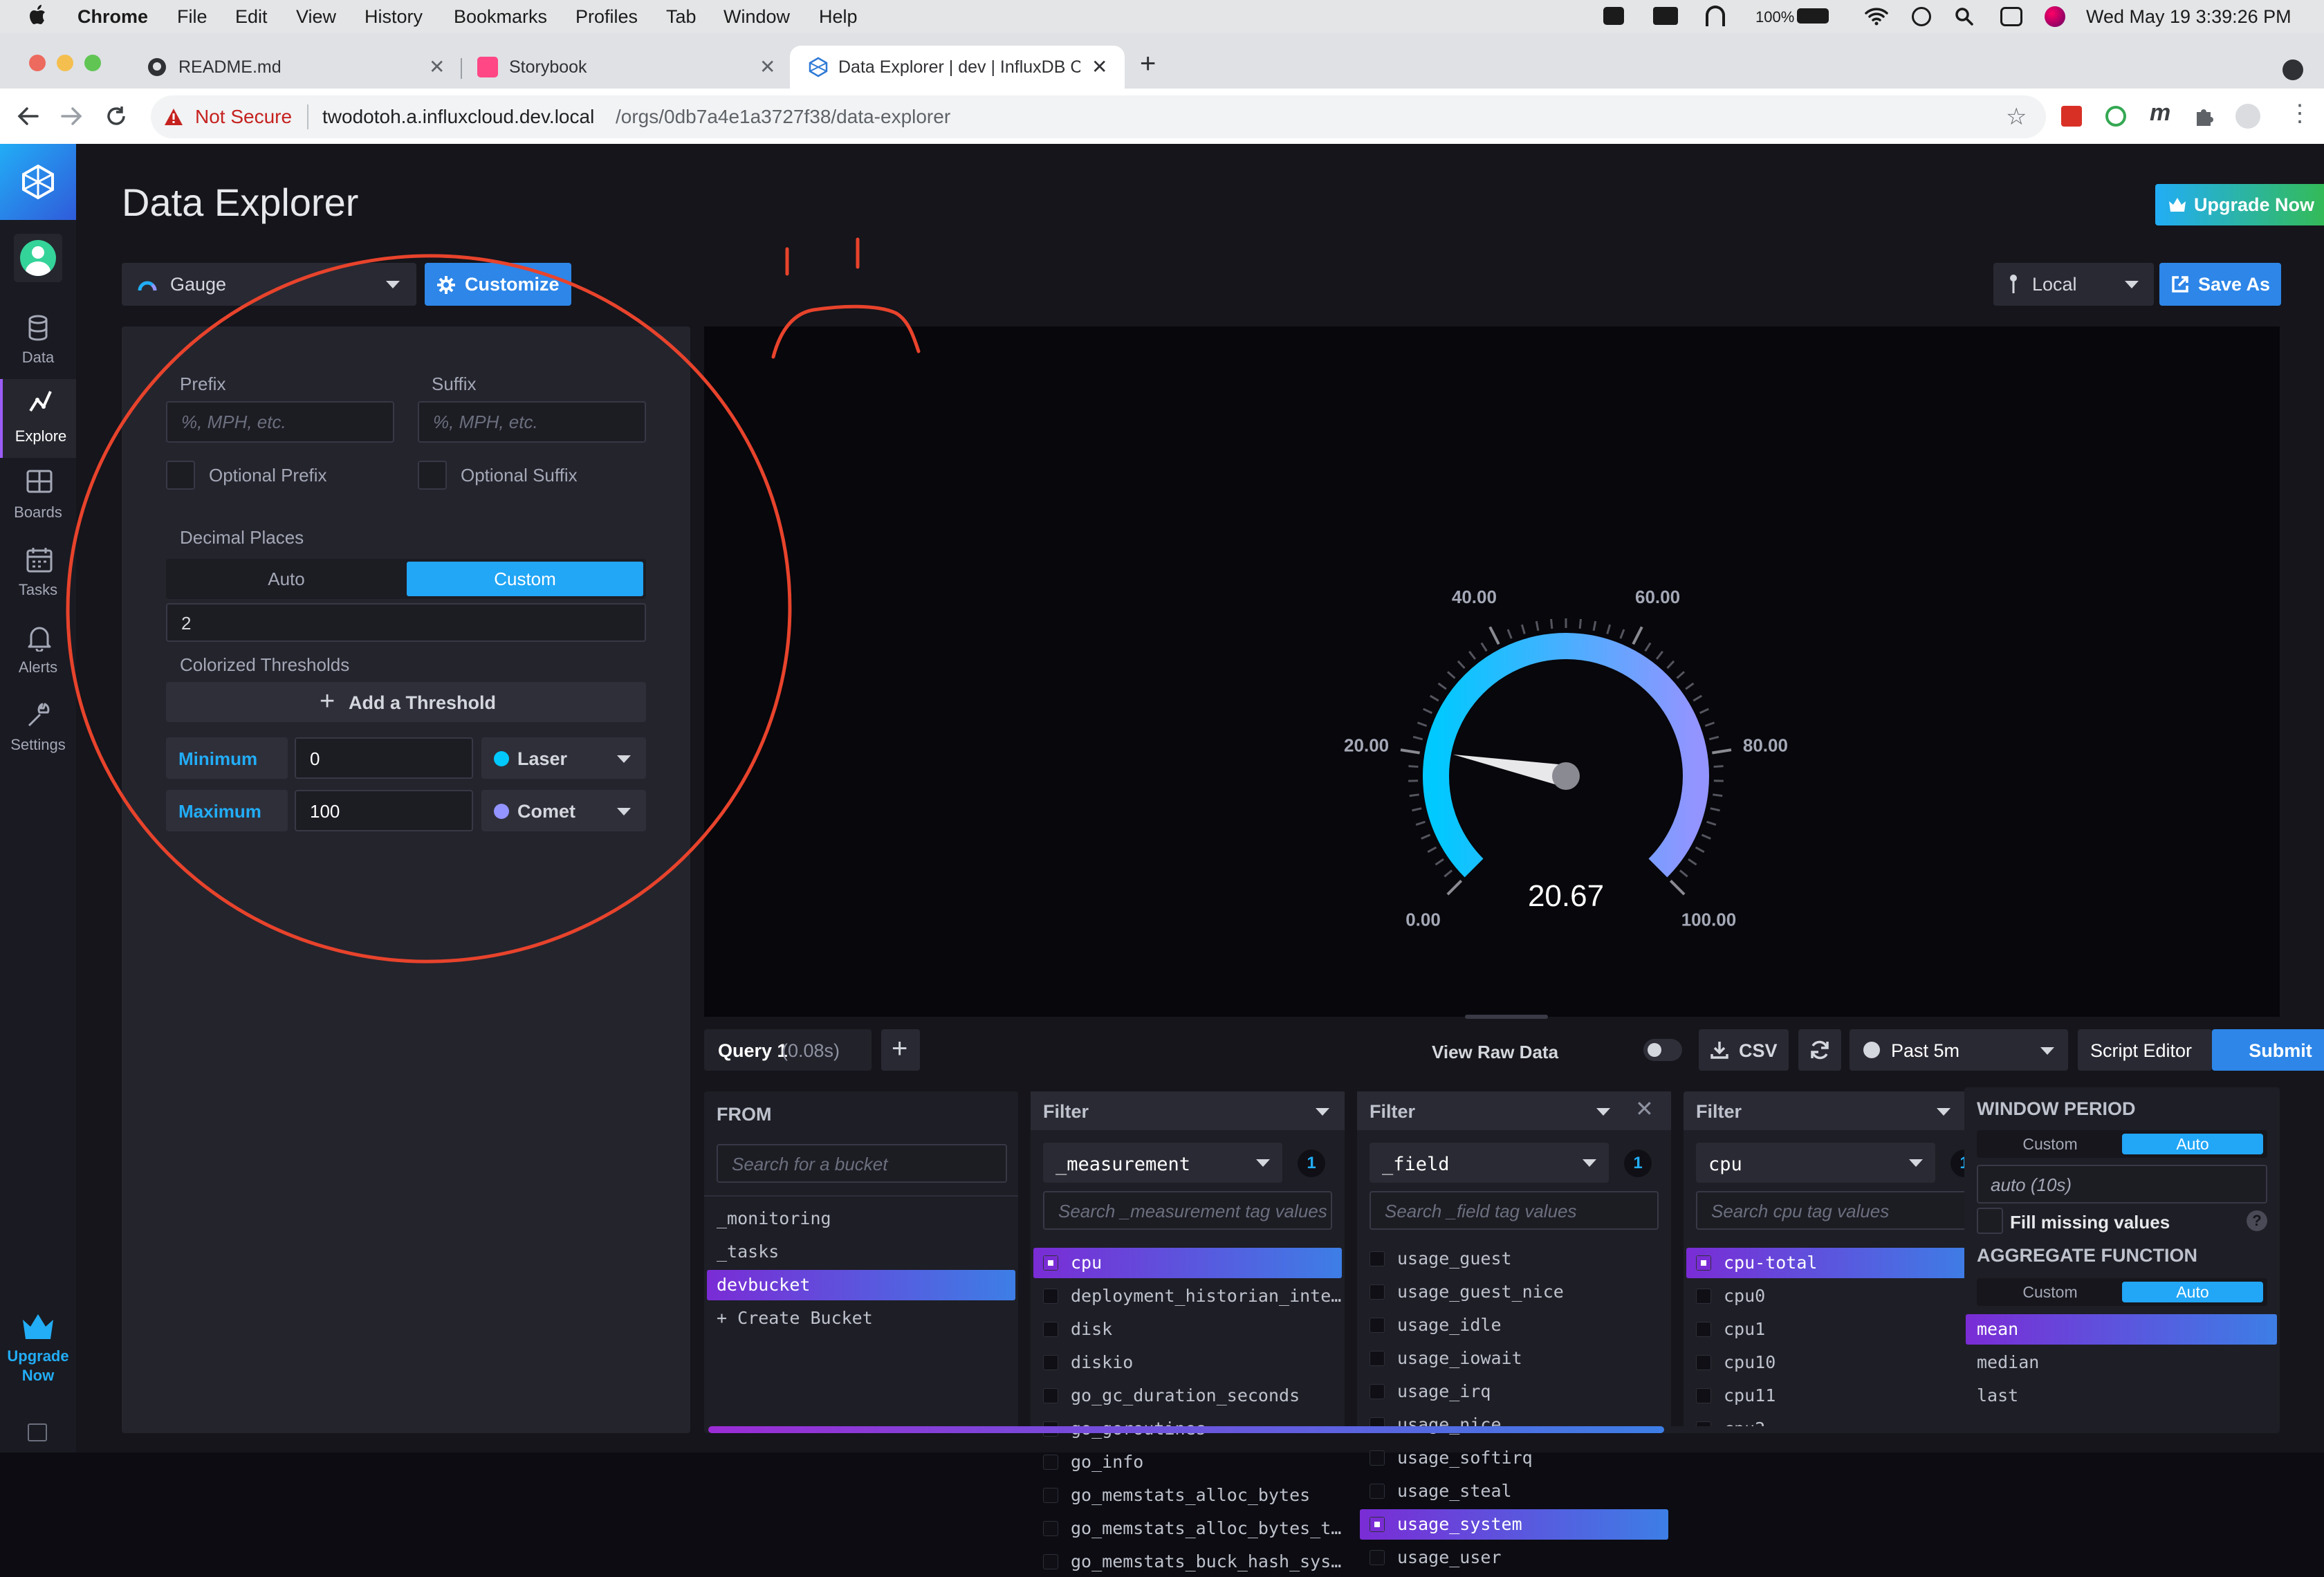 This screenshot has width=2324, height=1577. What do you see at coordinates (1819, 1050) in the screenshot?
I see `refresh-button` at bounding box center [1819, 1050].